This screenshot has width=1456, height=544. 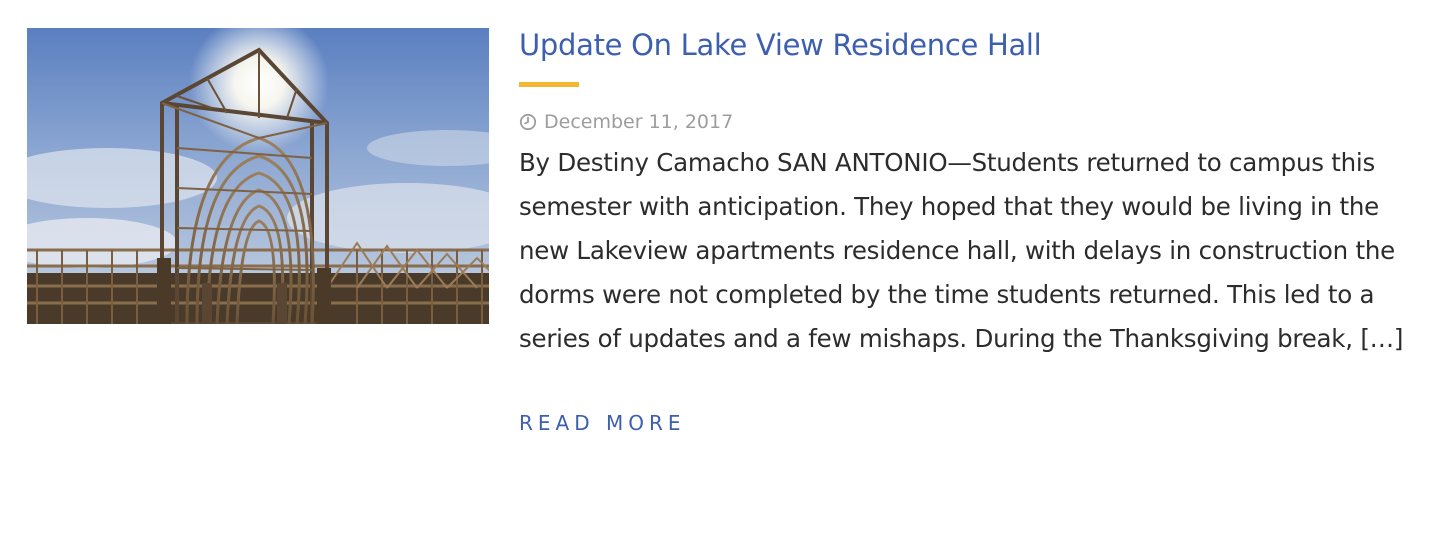 What do you see at coordinates (602, 423) in the screenshot?
I see `read-more-link: READ MORE` at bounding box center [602, 423].